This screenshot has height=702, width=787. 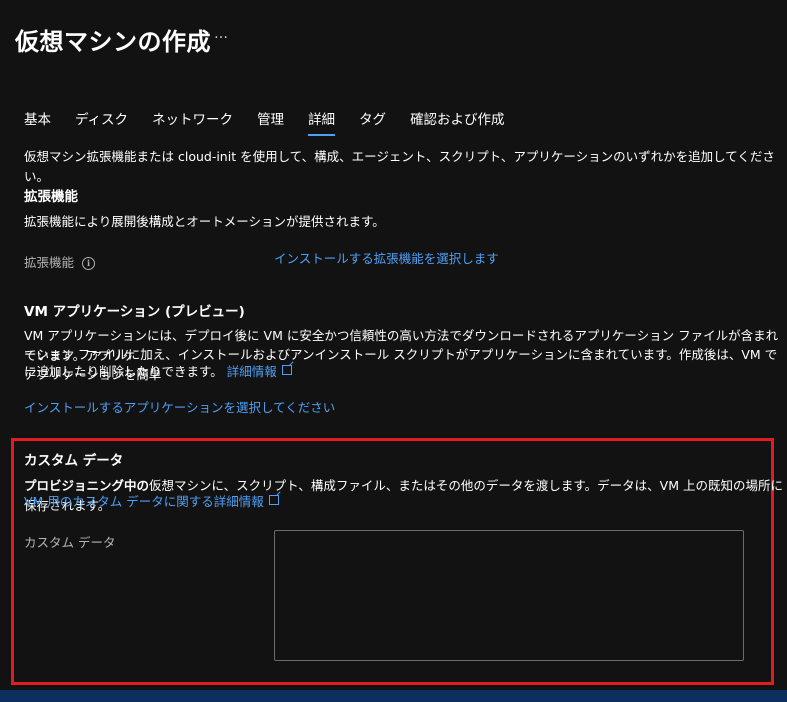 I want to click on custom-data-description-bold: プロビジョニング中の, so click(x=87, y=485).